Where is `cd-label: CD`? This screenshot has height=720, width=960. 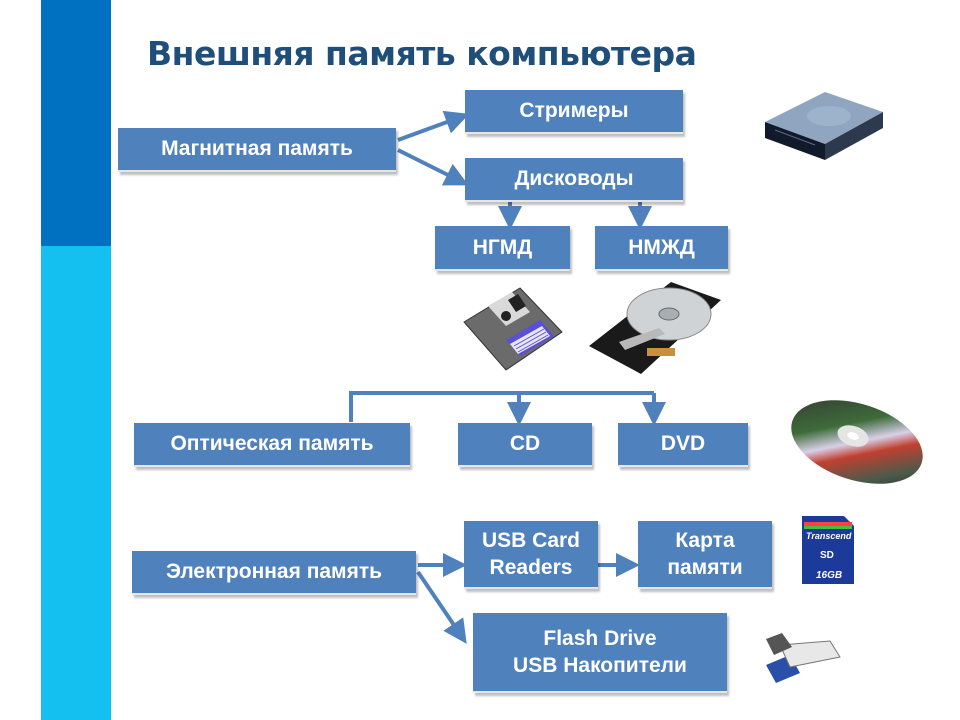
cd-label: CD is located at coordinates (525, 444).